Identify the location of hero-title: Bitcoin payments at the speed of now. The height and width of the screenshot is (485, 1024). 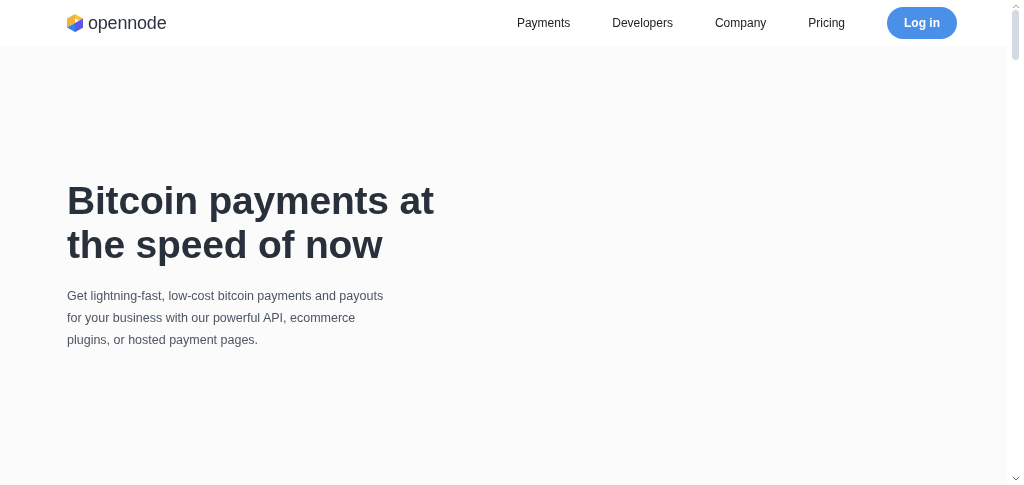
(251, 223).